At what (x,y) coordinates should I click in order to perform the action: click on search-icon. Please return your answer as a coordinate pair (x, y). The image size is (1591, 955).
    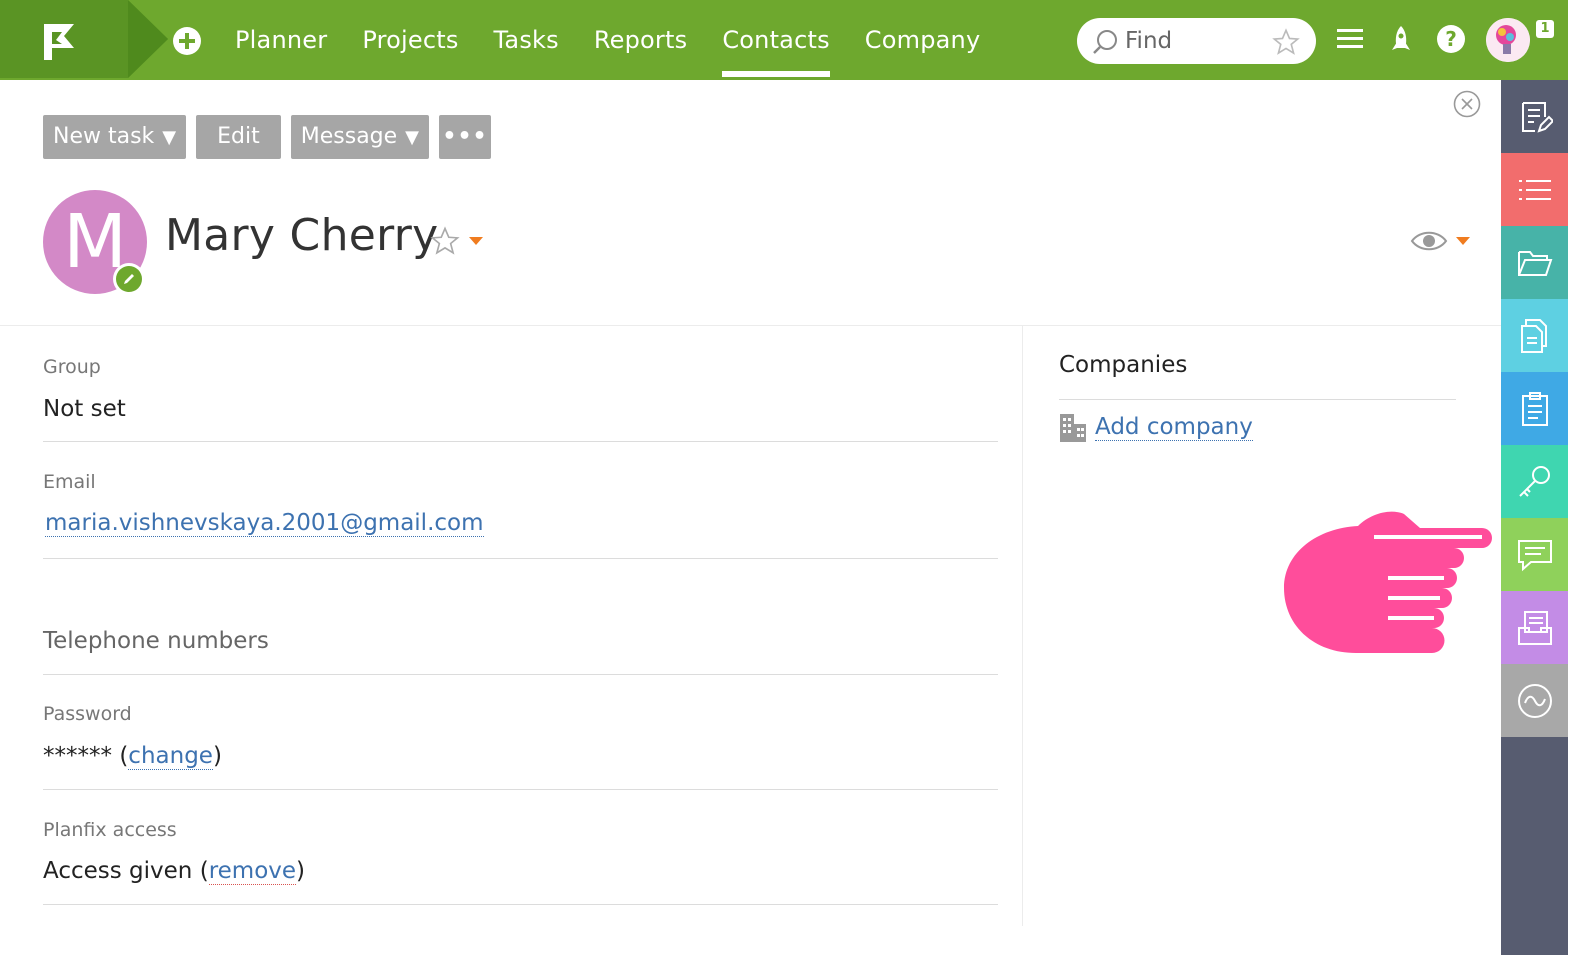
    Looking at the image, I should click on (1105, 42).